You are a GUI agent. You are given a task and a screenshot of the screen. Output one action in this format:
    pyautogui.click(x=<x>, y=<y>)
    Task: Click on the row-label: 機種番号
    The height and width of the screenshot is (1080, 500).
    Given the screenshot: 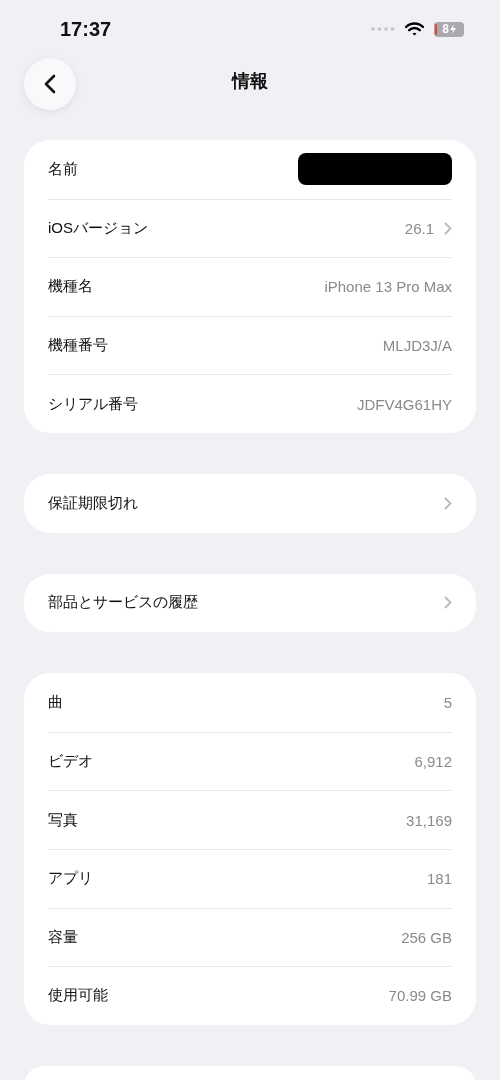 What is the action you would take?
    pyautogui.click(x=78, y=346)
    